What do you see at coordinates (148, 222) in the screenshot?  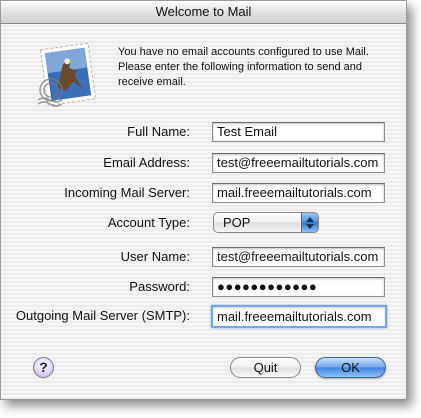 I see `account-type-label: Account Type:` at bounding box center [148, 222].